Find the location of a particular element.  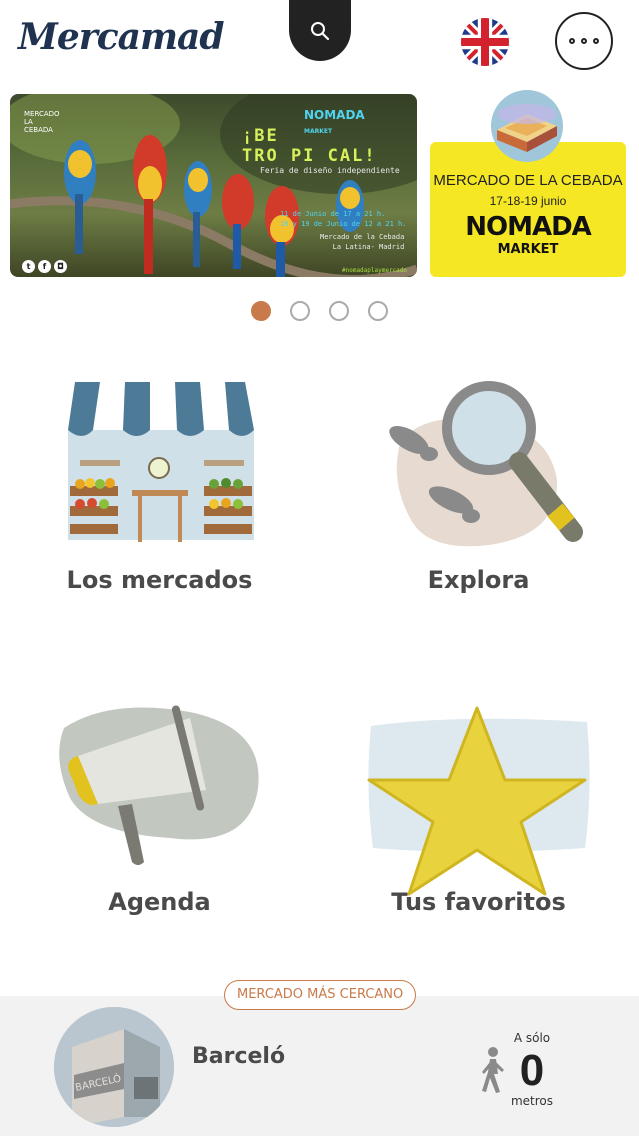

slide-subtitle: Feria de diseño independiente is located at coordinates (330, 170).